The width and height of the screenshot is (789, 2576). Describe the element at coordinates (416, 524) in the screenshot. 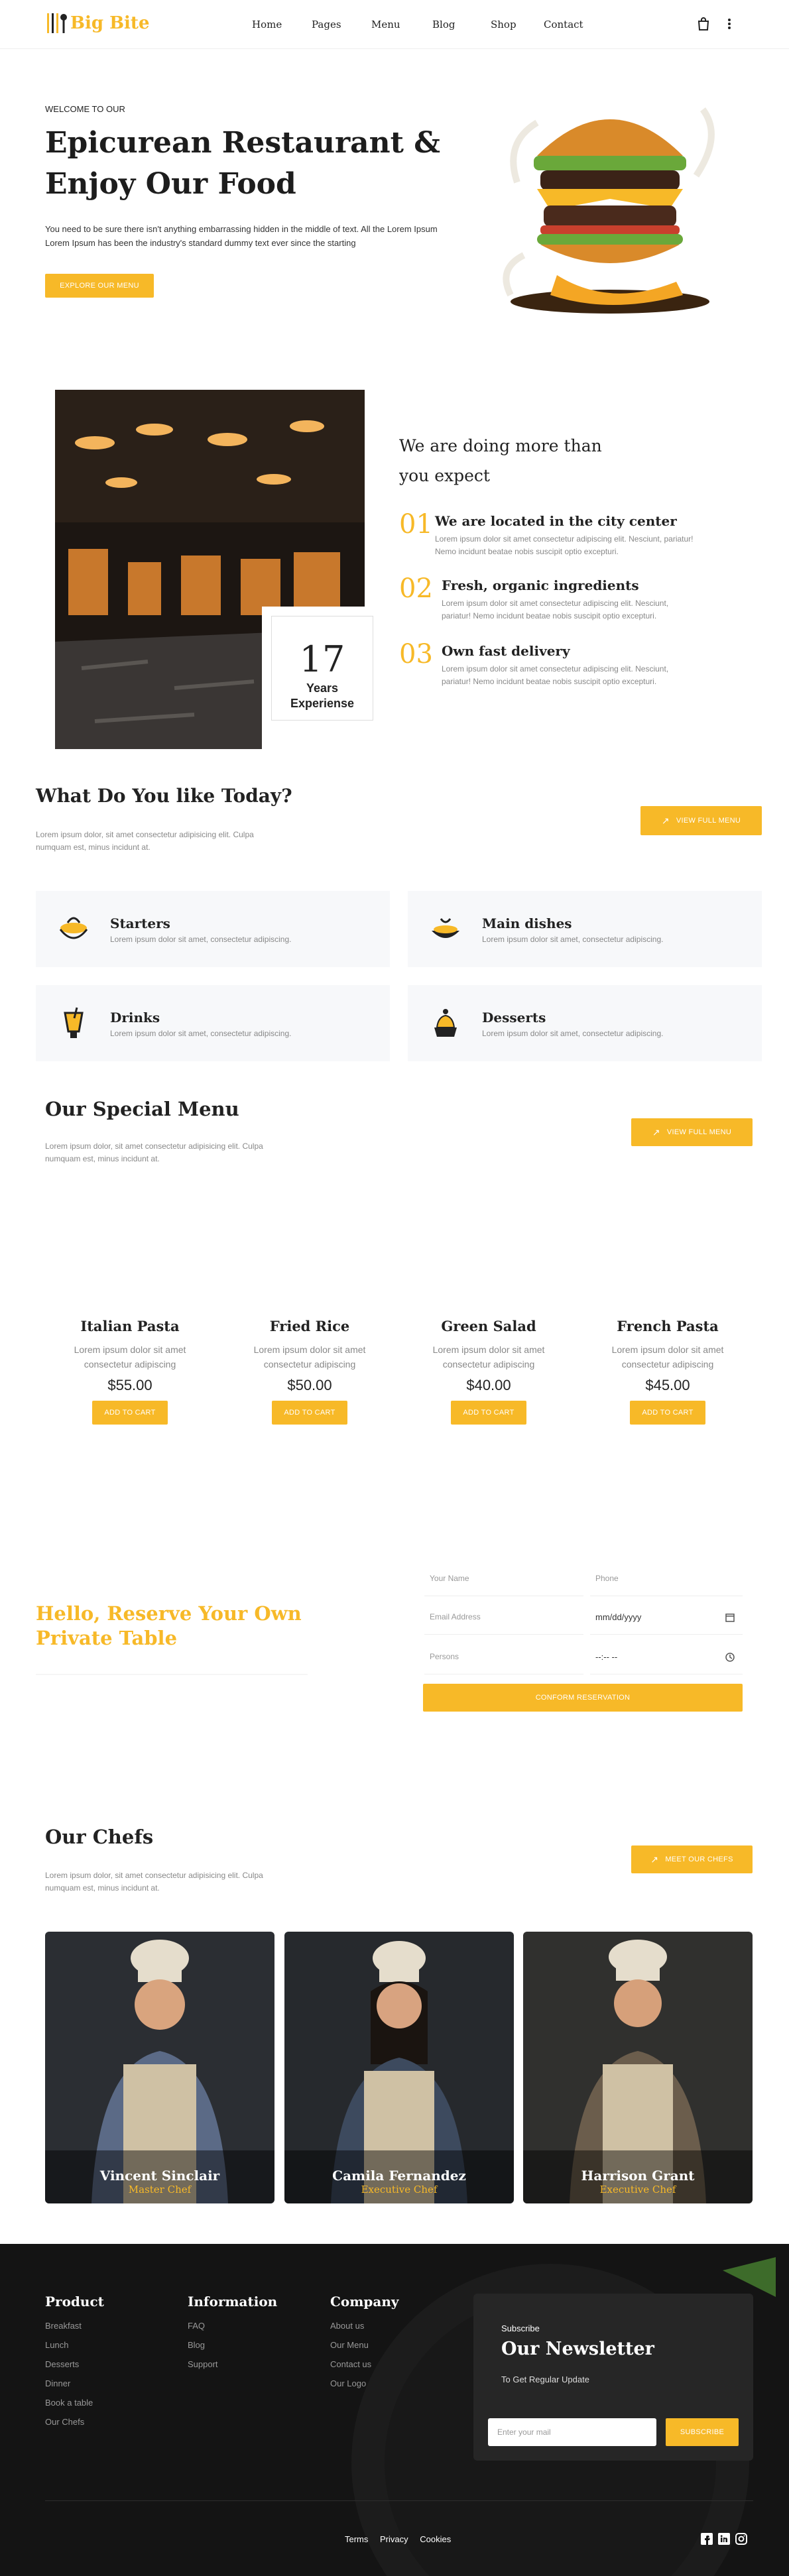

I see `feature-number: 01` at that location.